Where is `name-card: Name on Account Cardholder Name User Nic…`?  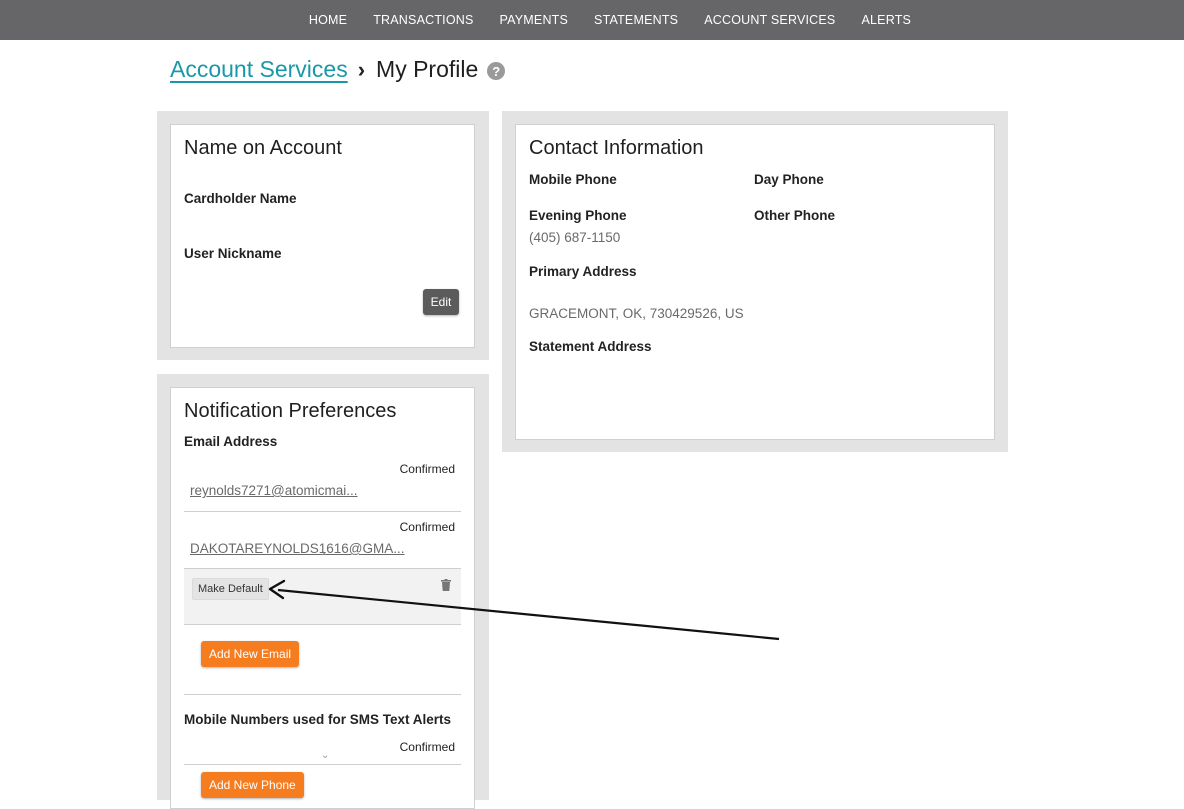
name-card: Name on Account Cardholder Name User Nic… is located at coordinates (322, 236).